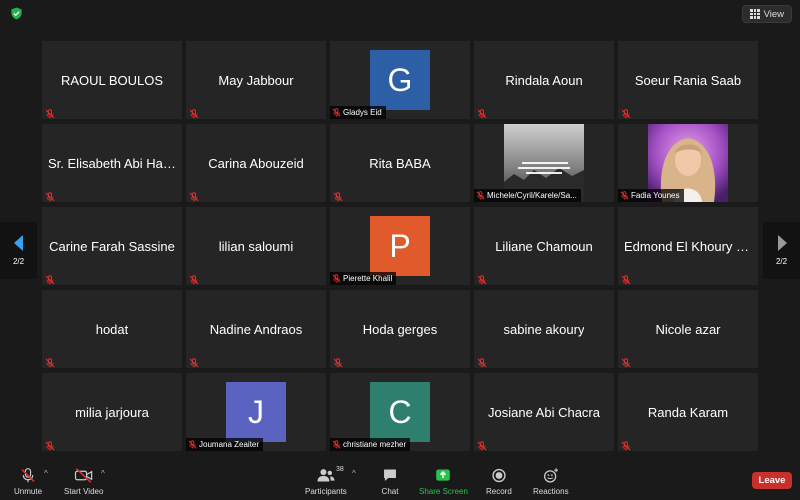 Image resolution: width=800 pixels, height=500 pixels. I want to click on participant-tile: May Jabbour, so click(256, 80).